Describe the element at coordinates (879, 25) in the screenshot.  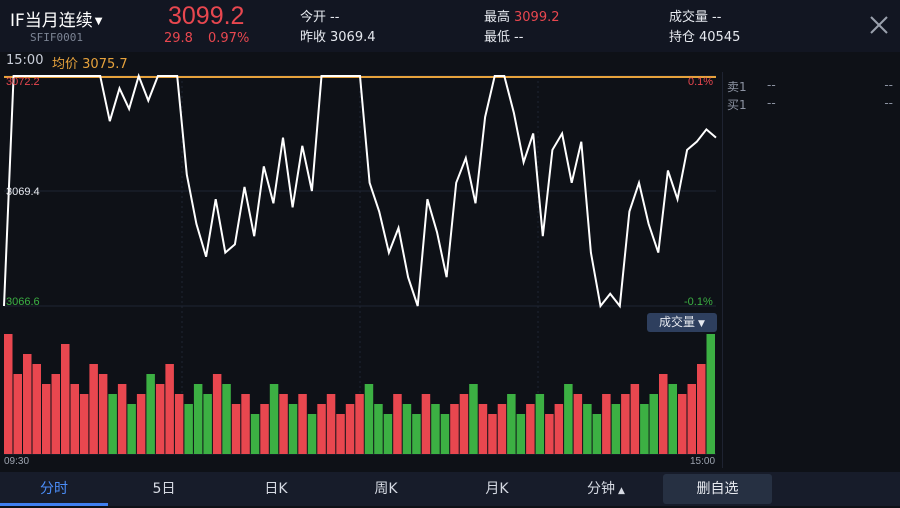
I see `close-icon` at that location.